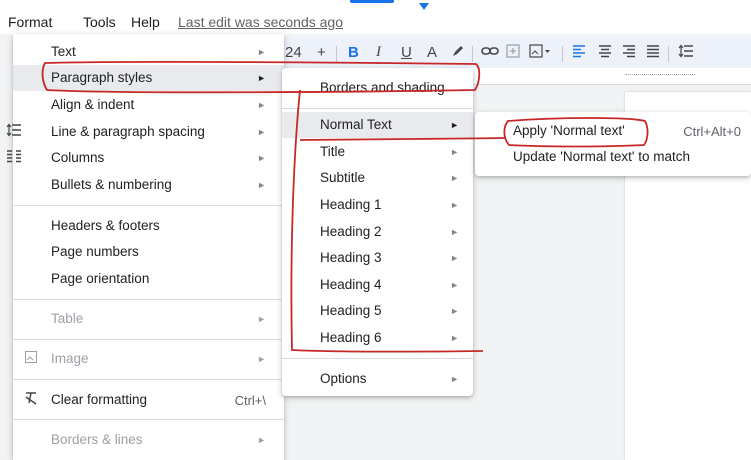 This screenshot has width=751, height=460. I want to click on active-indicator, so click(372, 1).